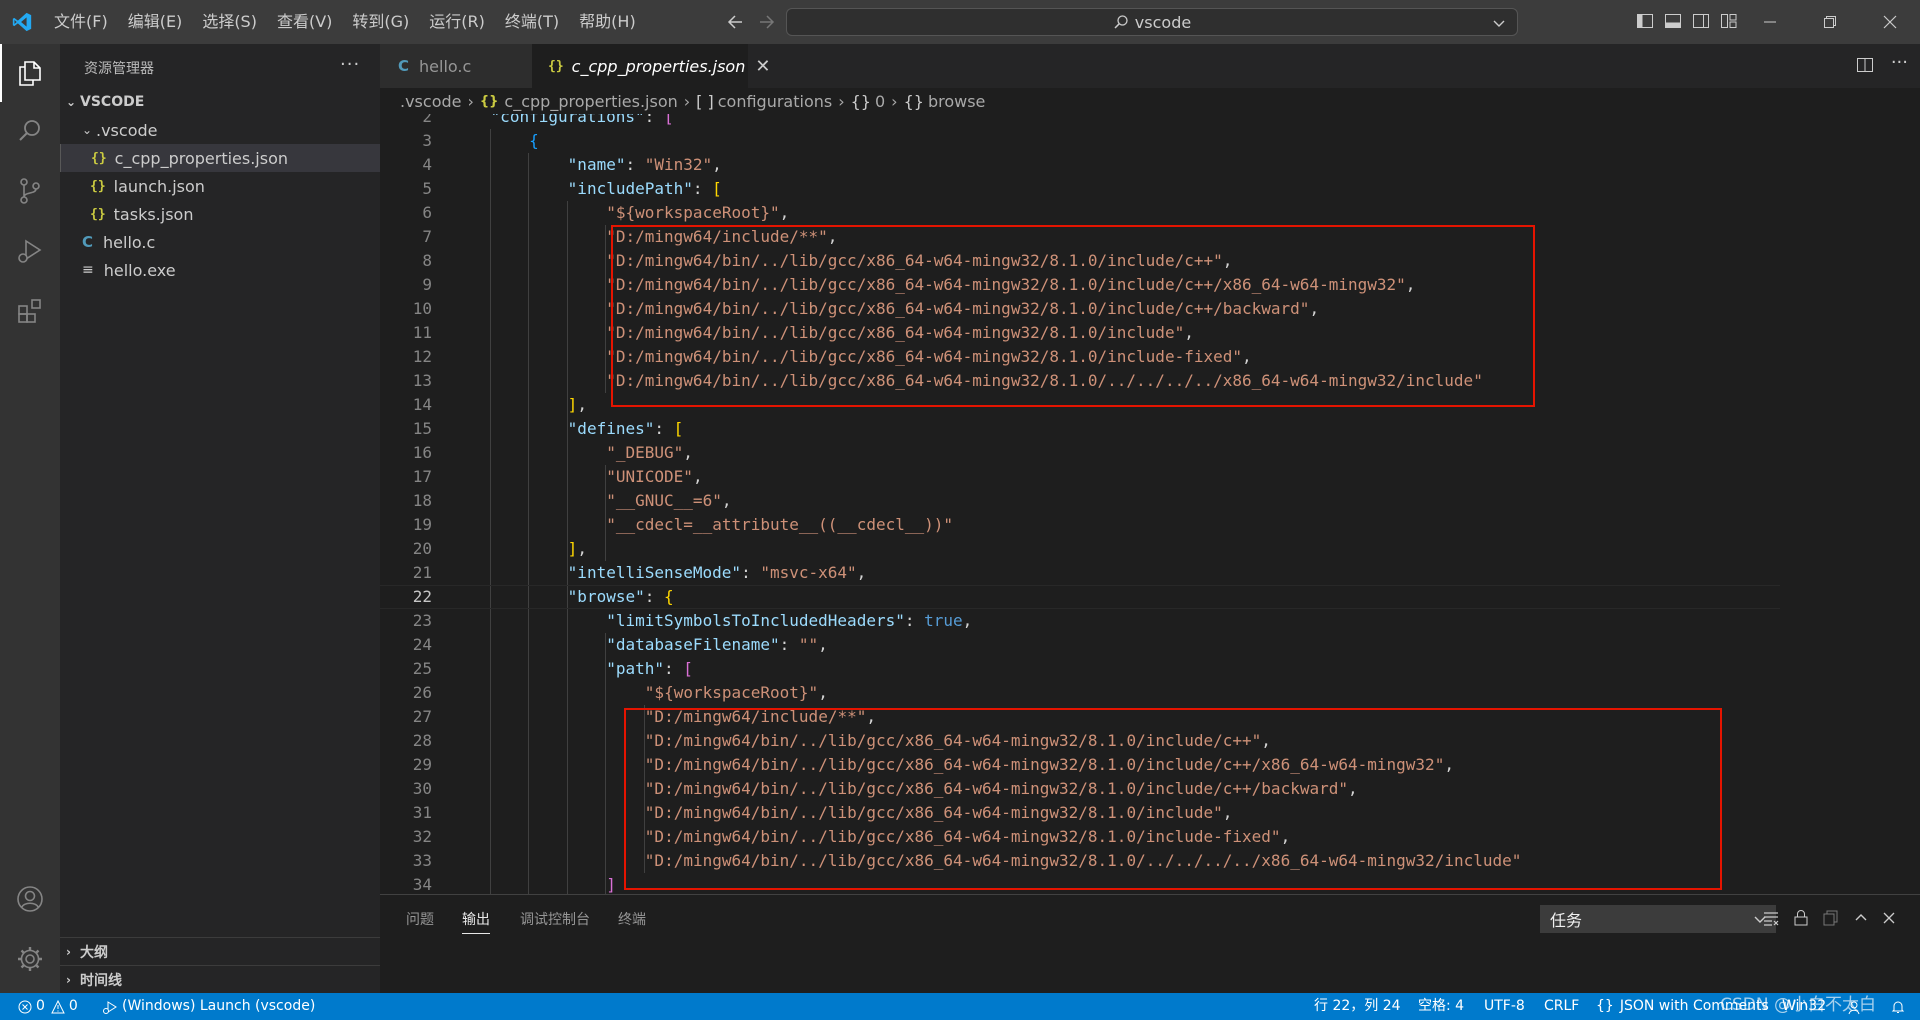 The image size is (1920, 1020). What do you see at coordinates (304, 22) in the screenshot?
I see `menu-view: 查看(V)` at bounding box center [304, 22].